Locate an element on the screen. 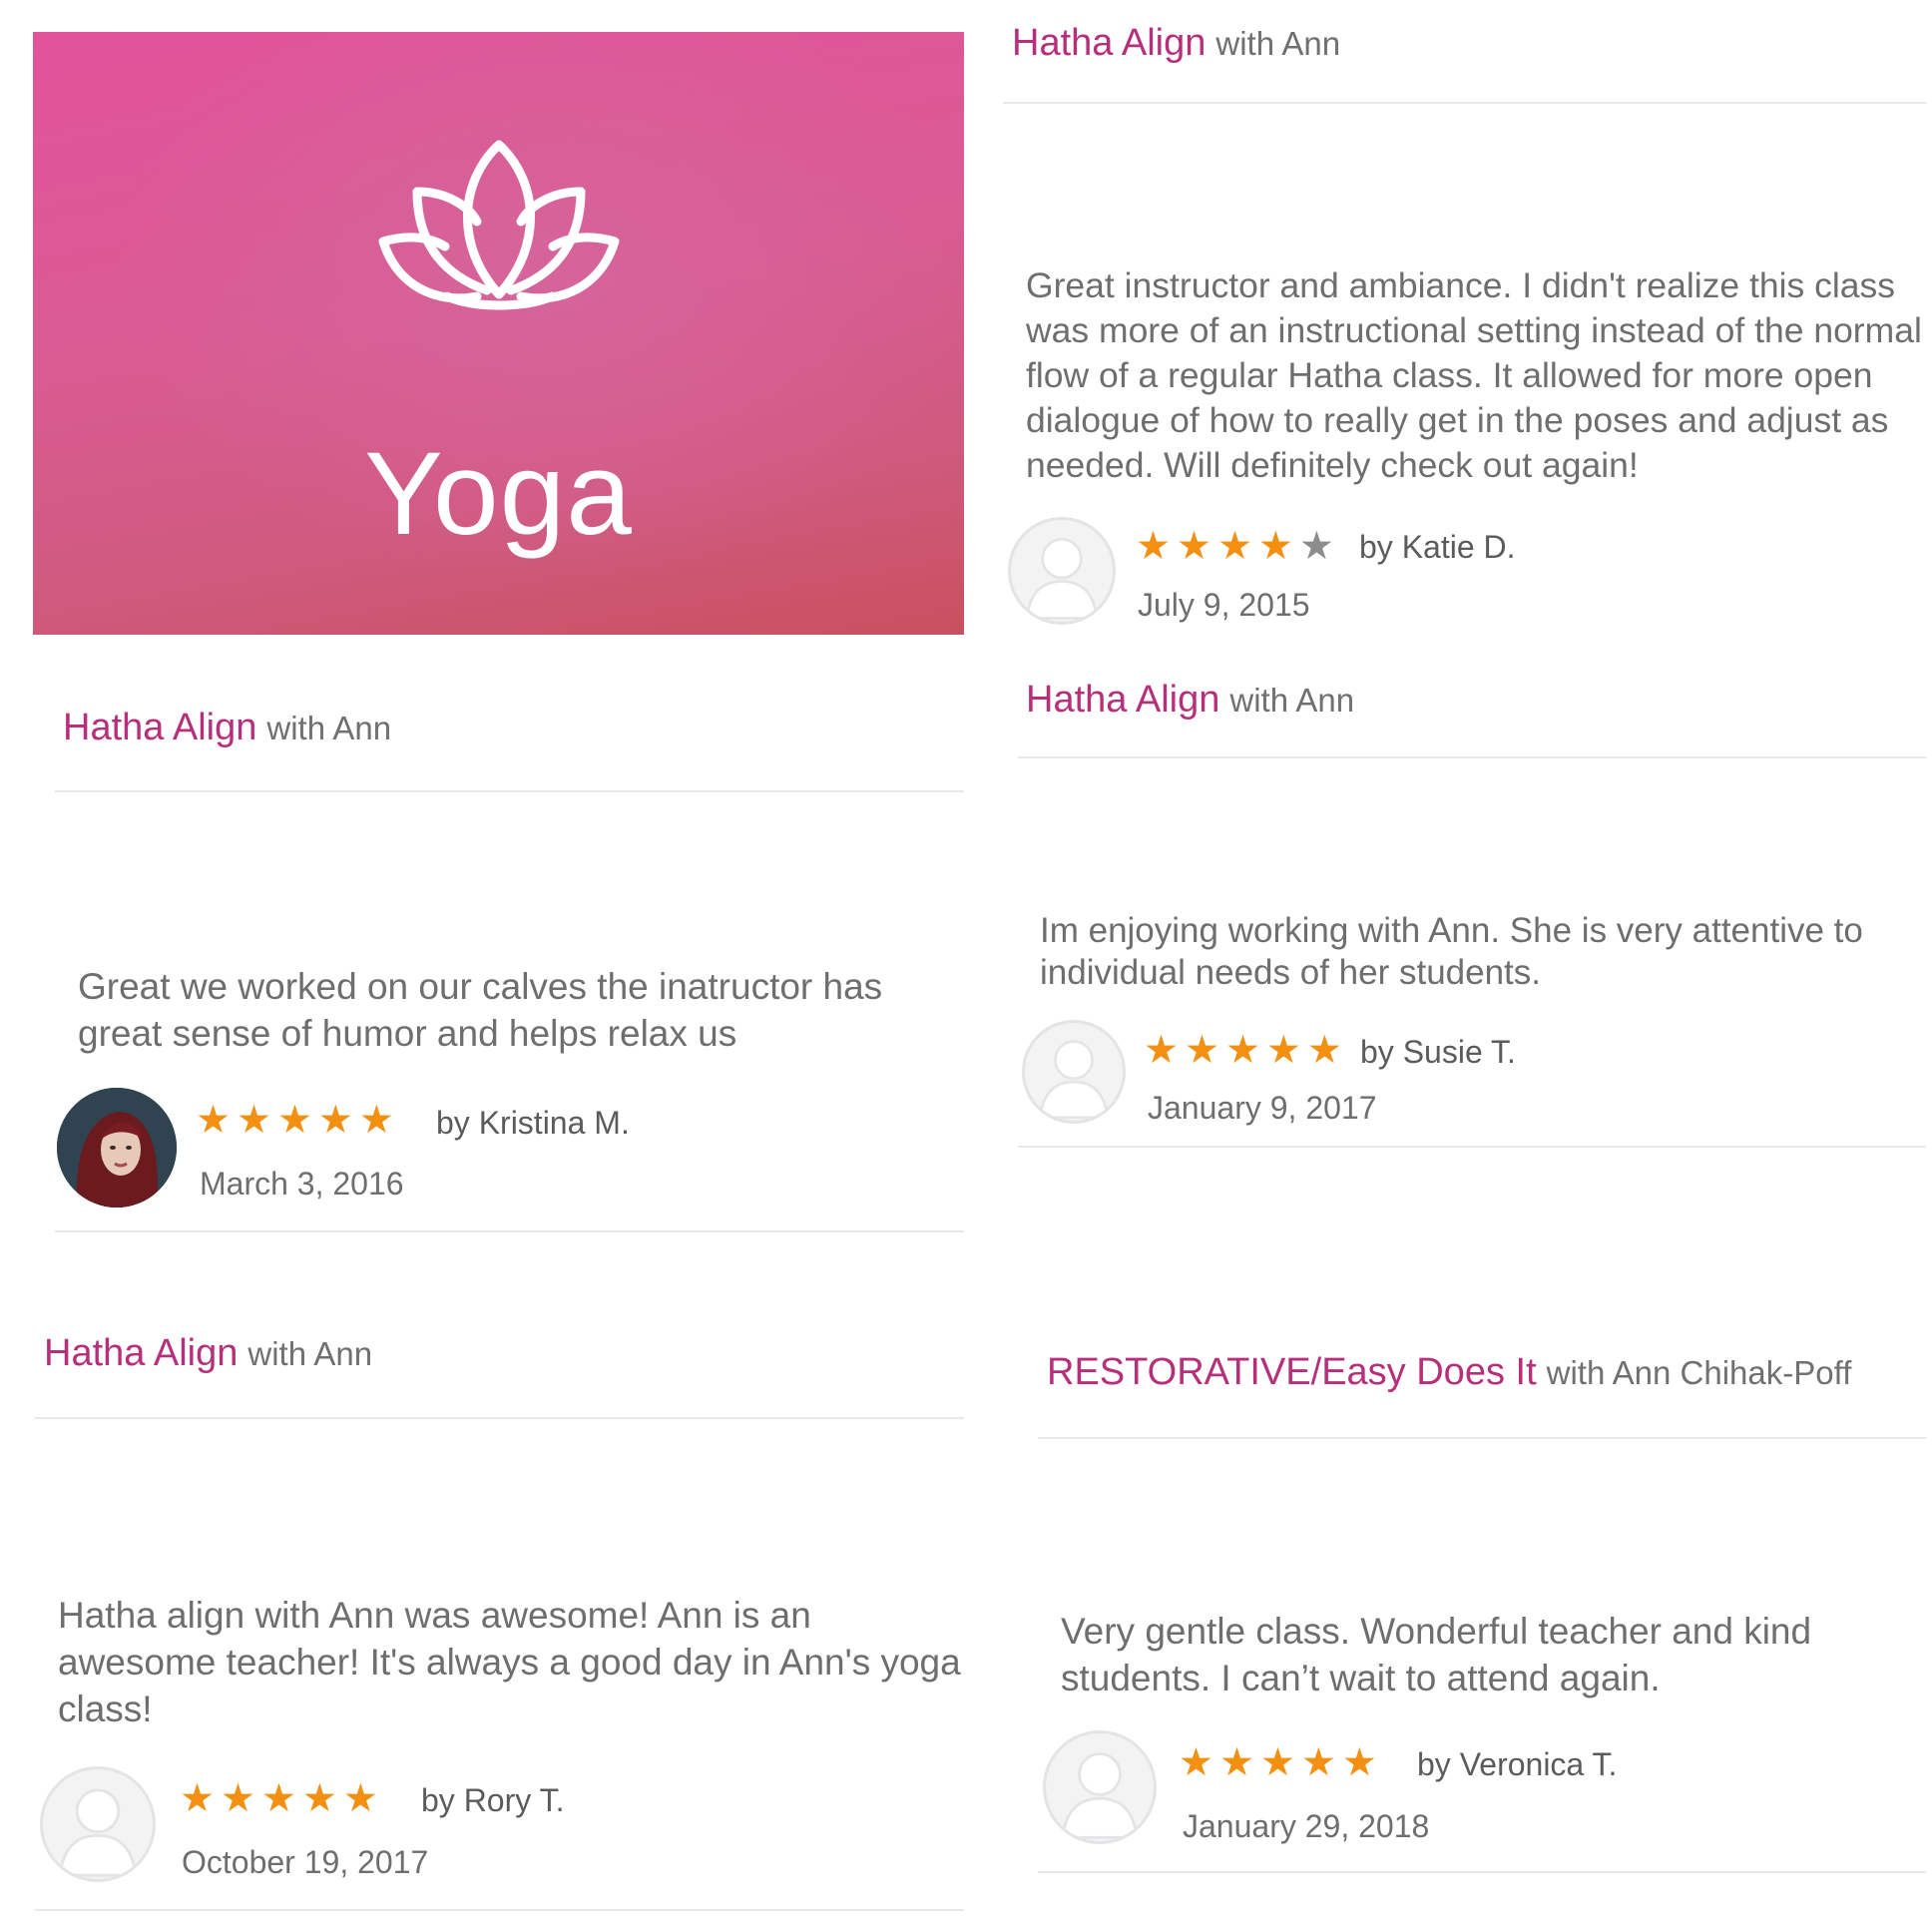  review-date: October 19, 2017 is located at coordinates (305, 1862).